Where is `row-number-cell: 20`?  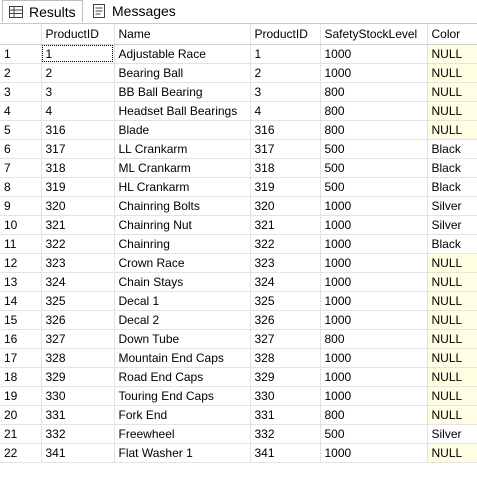 row-number-cell: 20 is located at coordinates (21, 415).